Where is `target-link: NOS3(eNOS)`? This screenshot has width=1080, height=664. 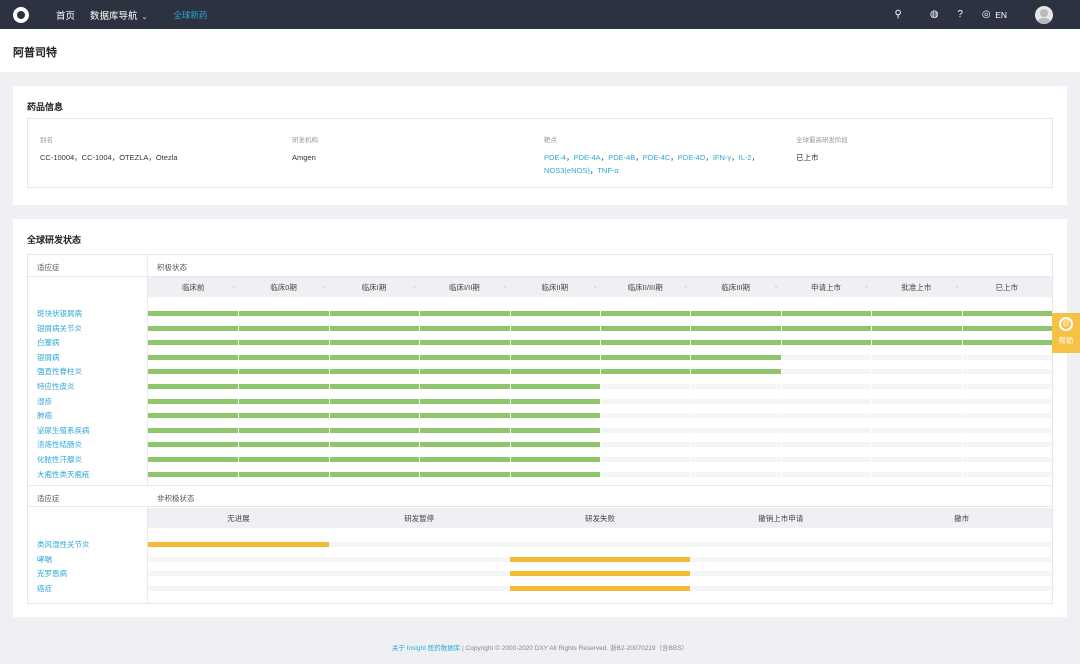 target-link: NOS3(eNOS) is located at coordinates (567, 170).